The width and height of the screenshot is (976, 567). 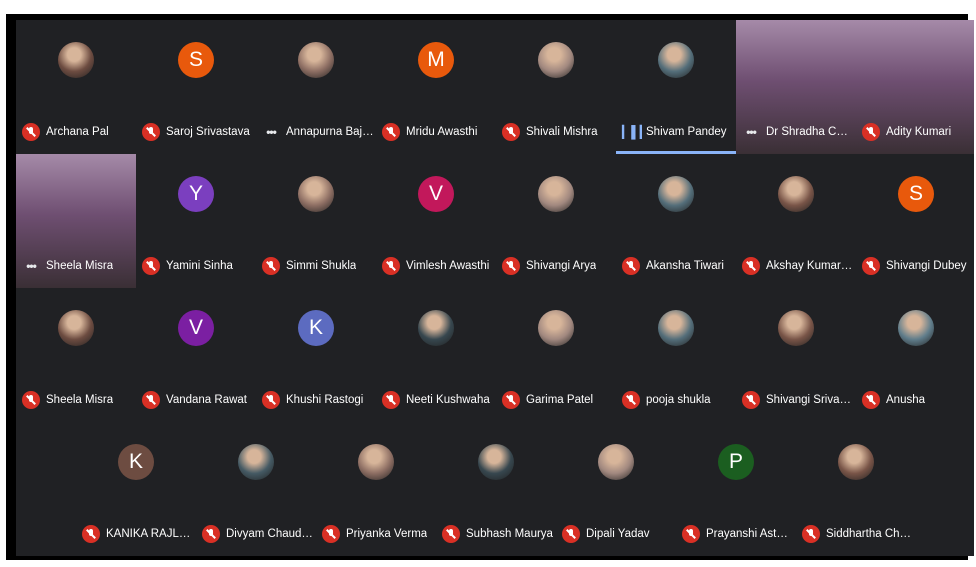 I want to click on participant-name: KANIKA RAJLANI, so click(x=150, y=534).